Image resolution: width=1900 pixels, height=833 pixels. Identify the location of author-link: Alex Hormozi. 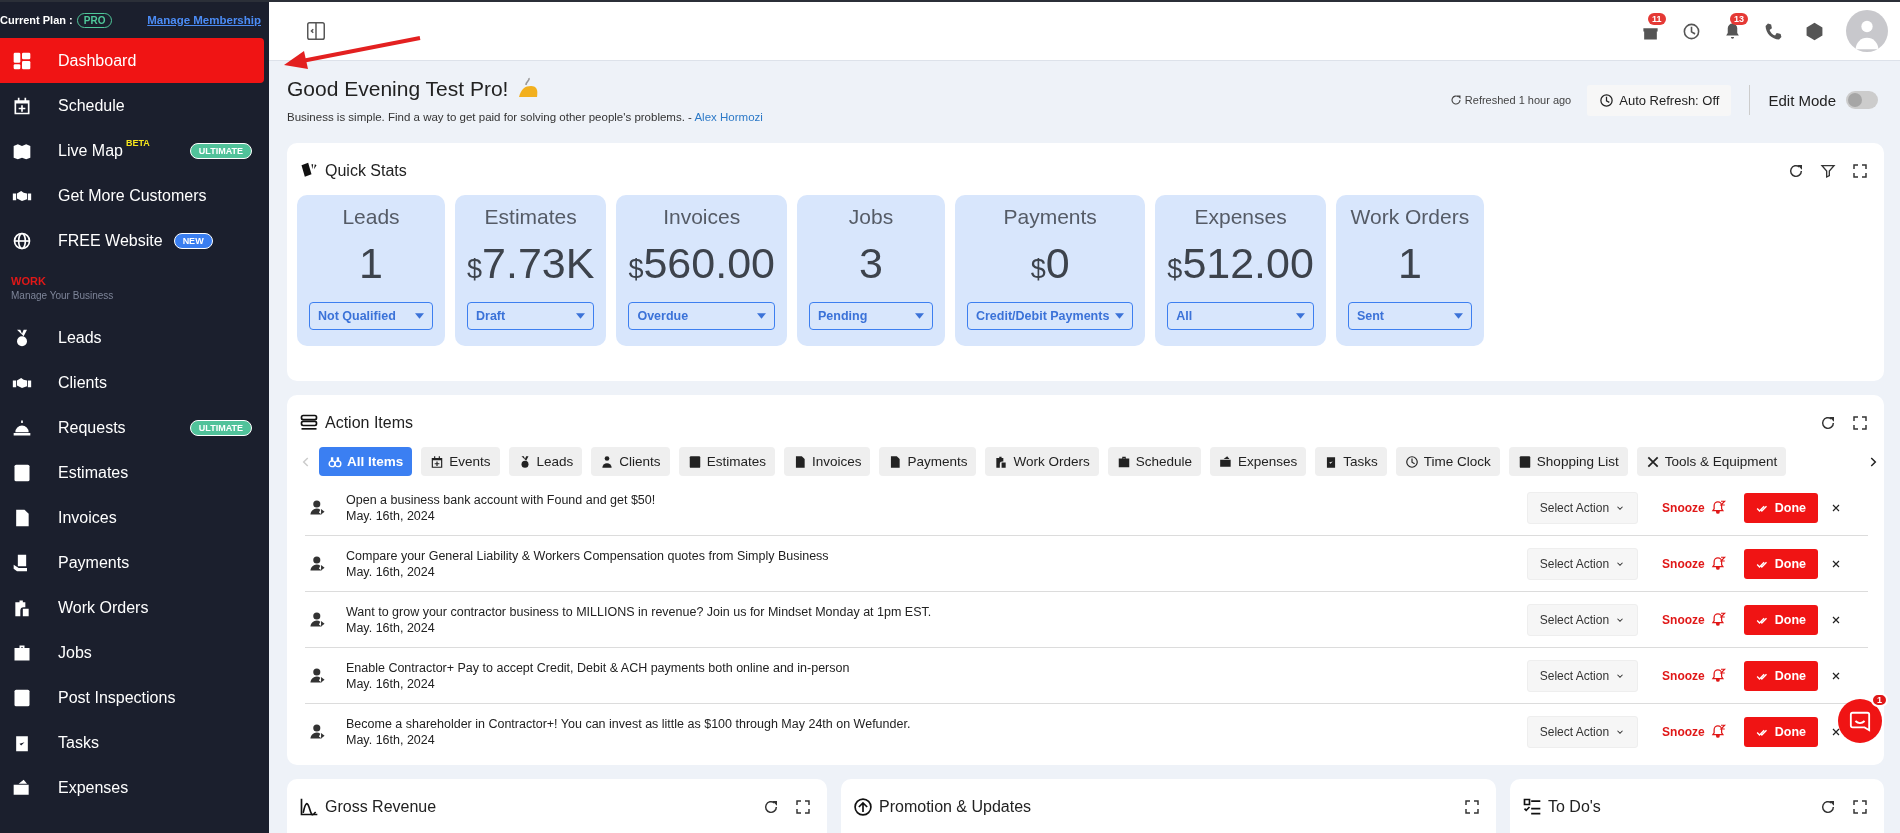
(728, 117).